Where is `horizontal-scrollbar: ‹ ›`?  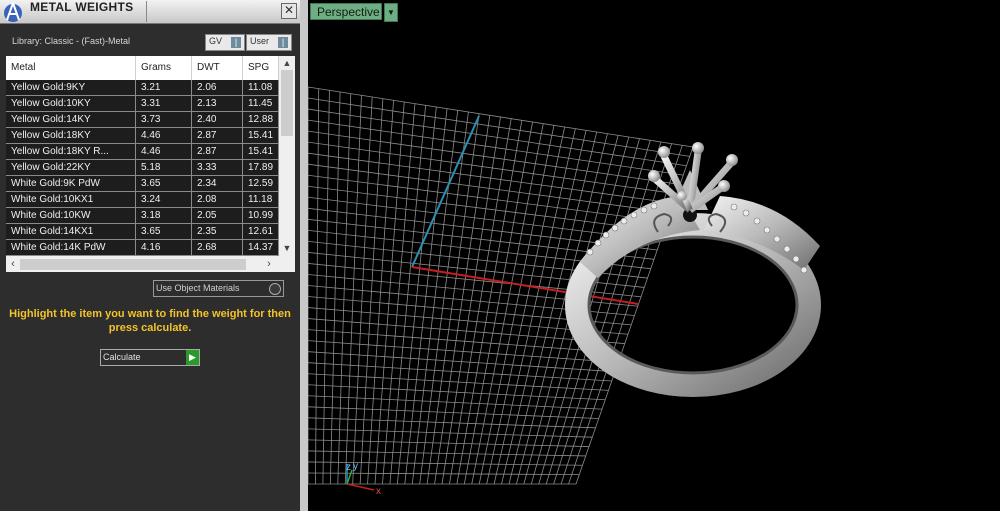
horizontal-scrollbar: ‹ › is located at coordinates (150, 264).